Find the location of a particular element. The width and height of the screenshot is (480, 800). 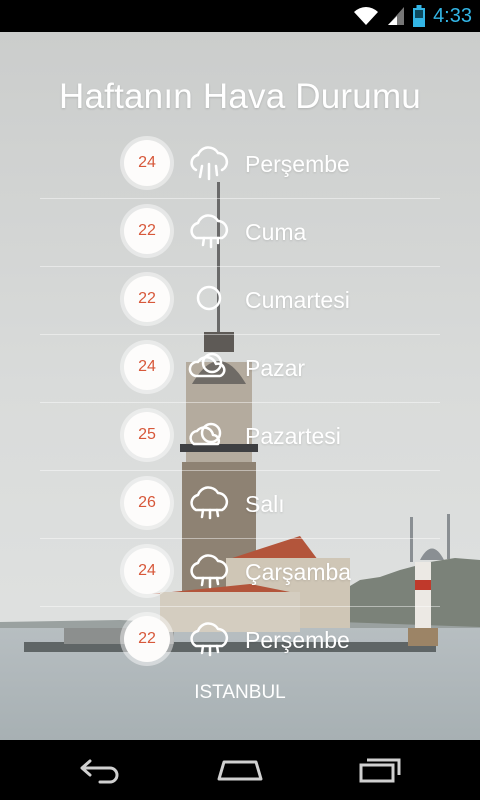

day-label: Cumartesi is located at coordinates (297, 300).